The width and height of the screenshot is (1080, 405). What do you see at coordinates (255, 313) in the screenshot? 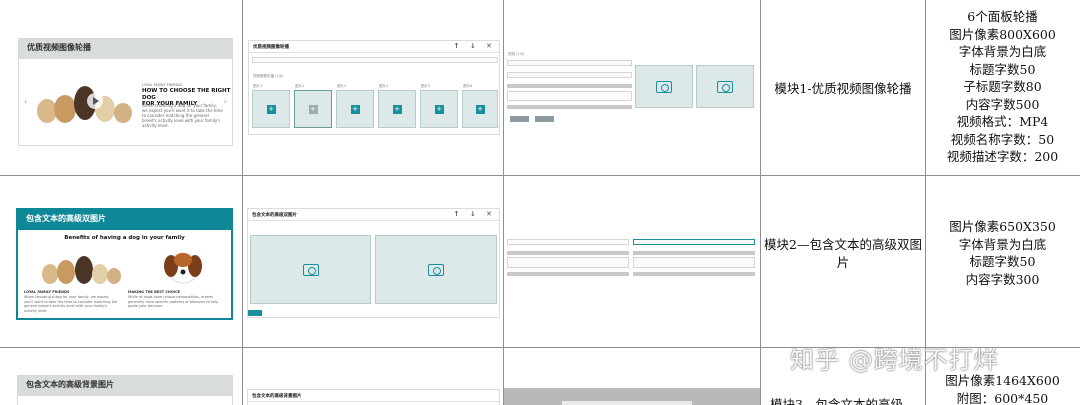
I see `panel-save-button` at bounding box center [255, 313].